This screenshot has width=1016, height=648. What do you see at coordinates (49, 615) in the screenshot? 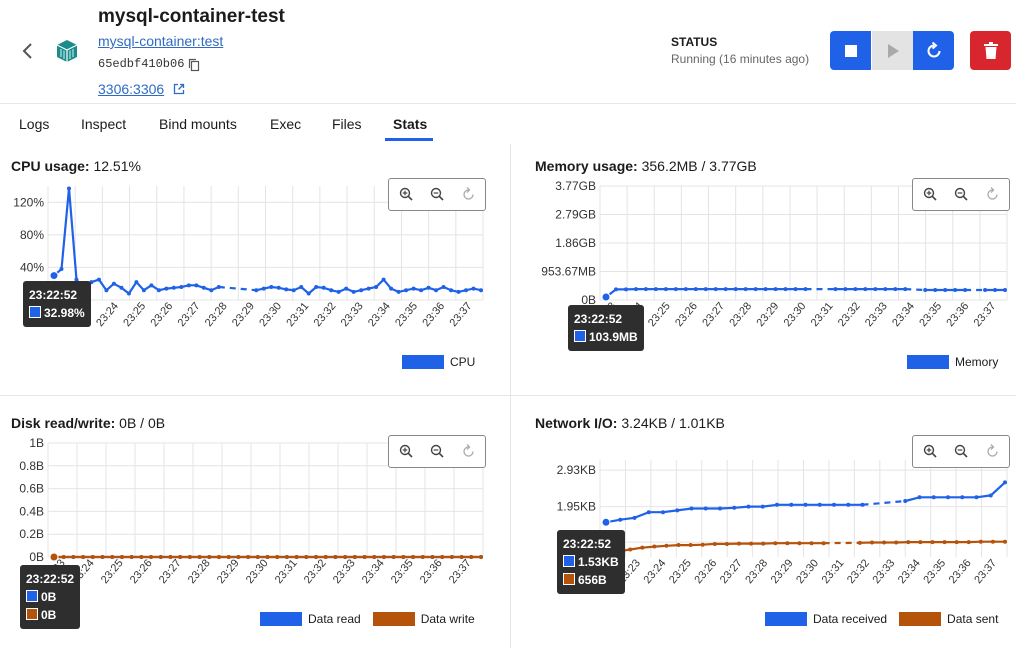
I see `tooltip-value: 0B` at bounding box center [49, 615].